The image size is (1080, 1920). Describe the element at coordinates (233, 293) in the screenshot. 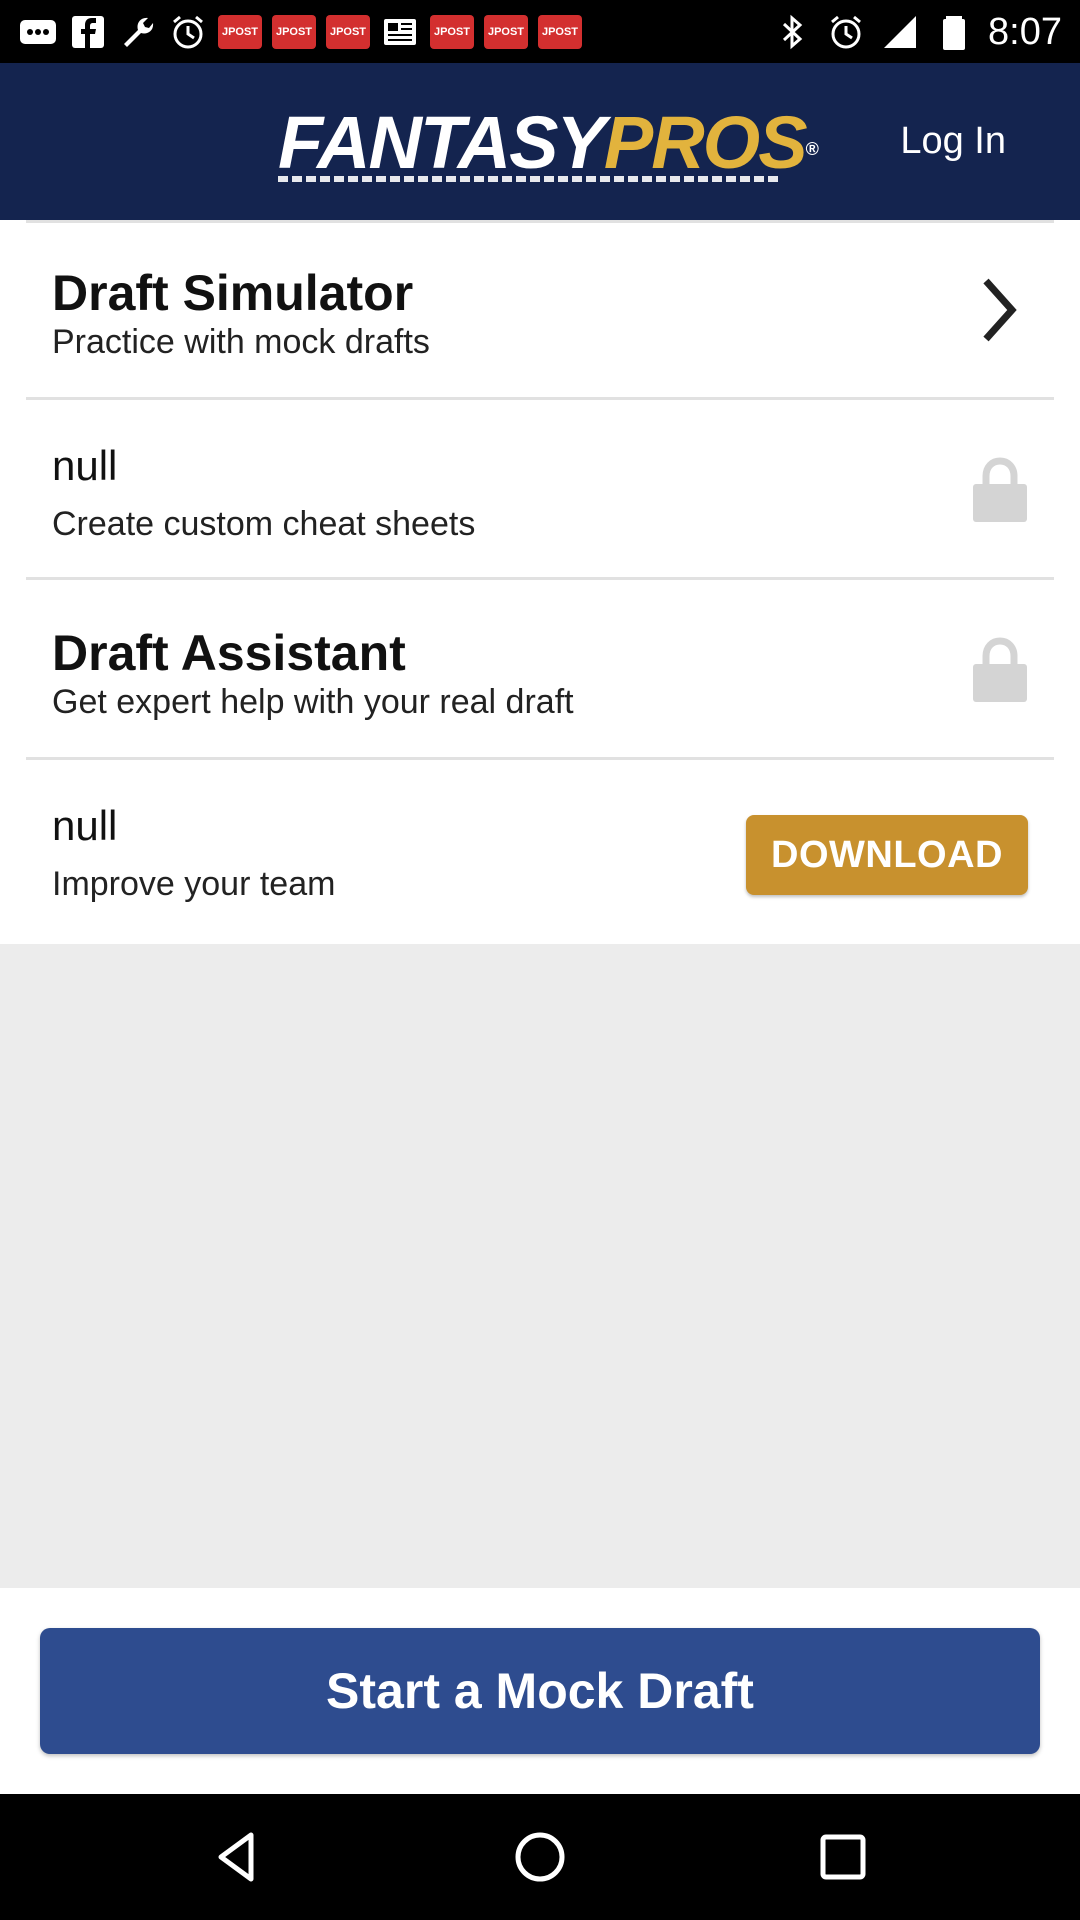

I see `item-title: Draft Simulator` at that location.